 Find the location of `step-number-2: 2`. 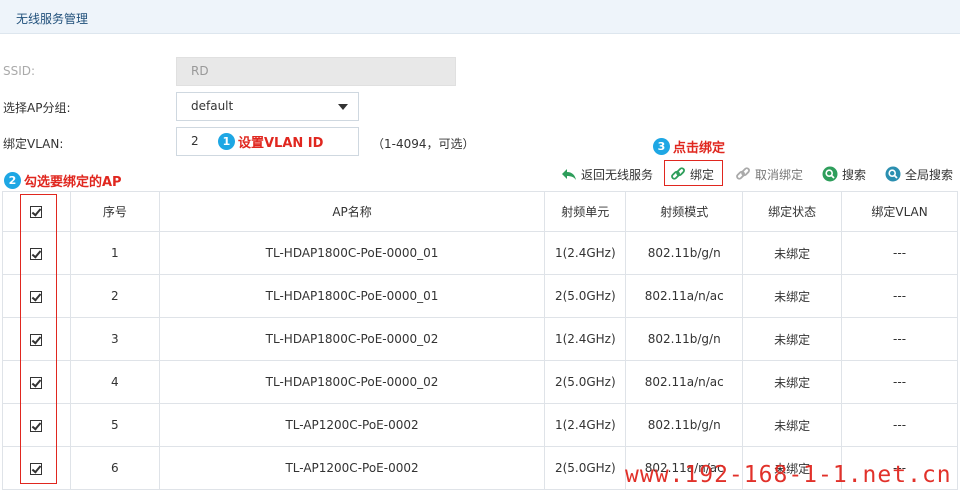

step-number-2: 2 is located at coordinates (12, 180).